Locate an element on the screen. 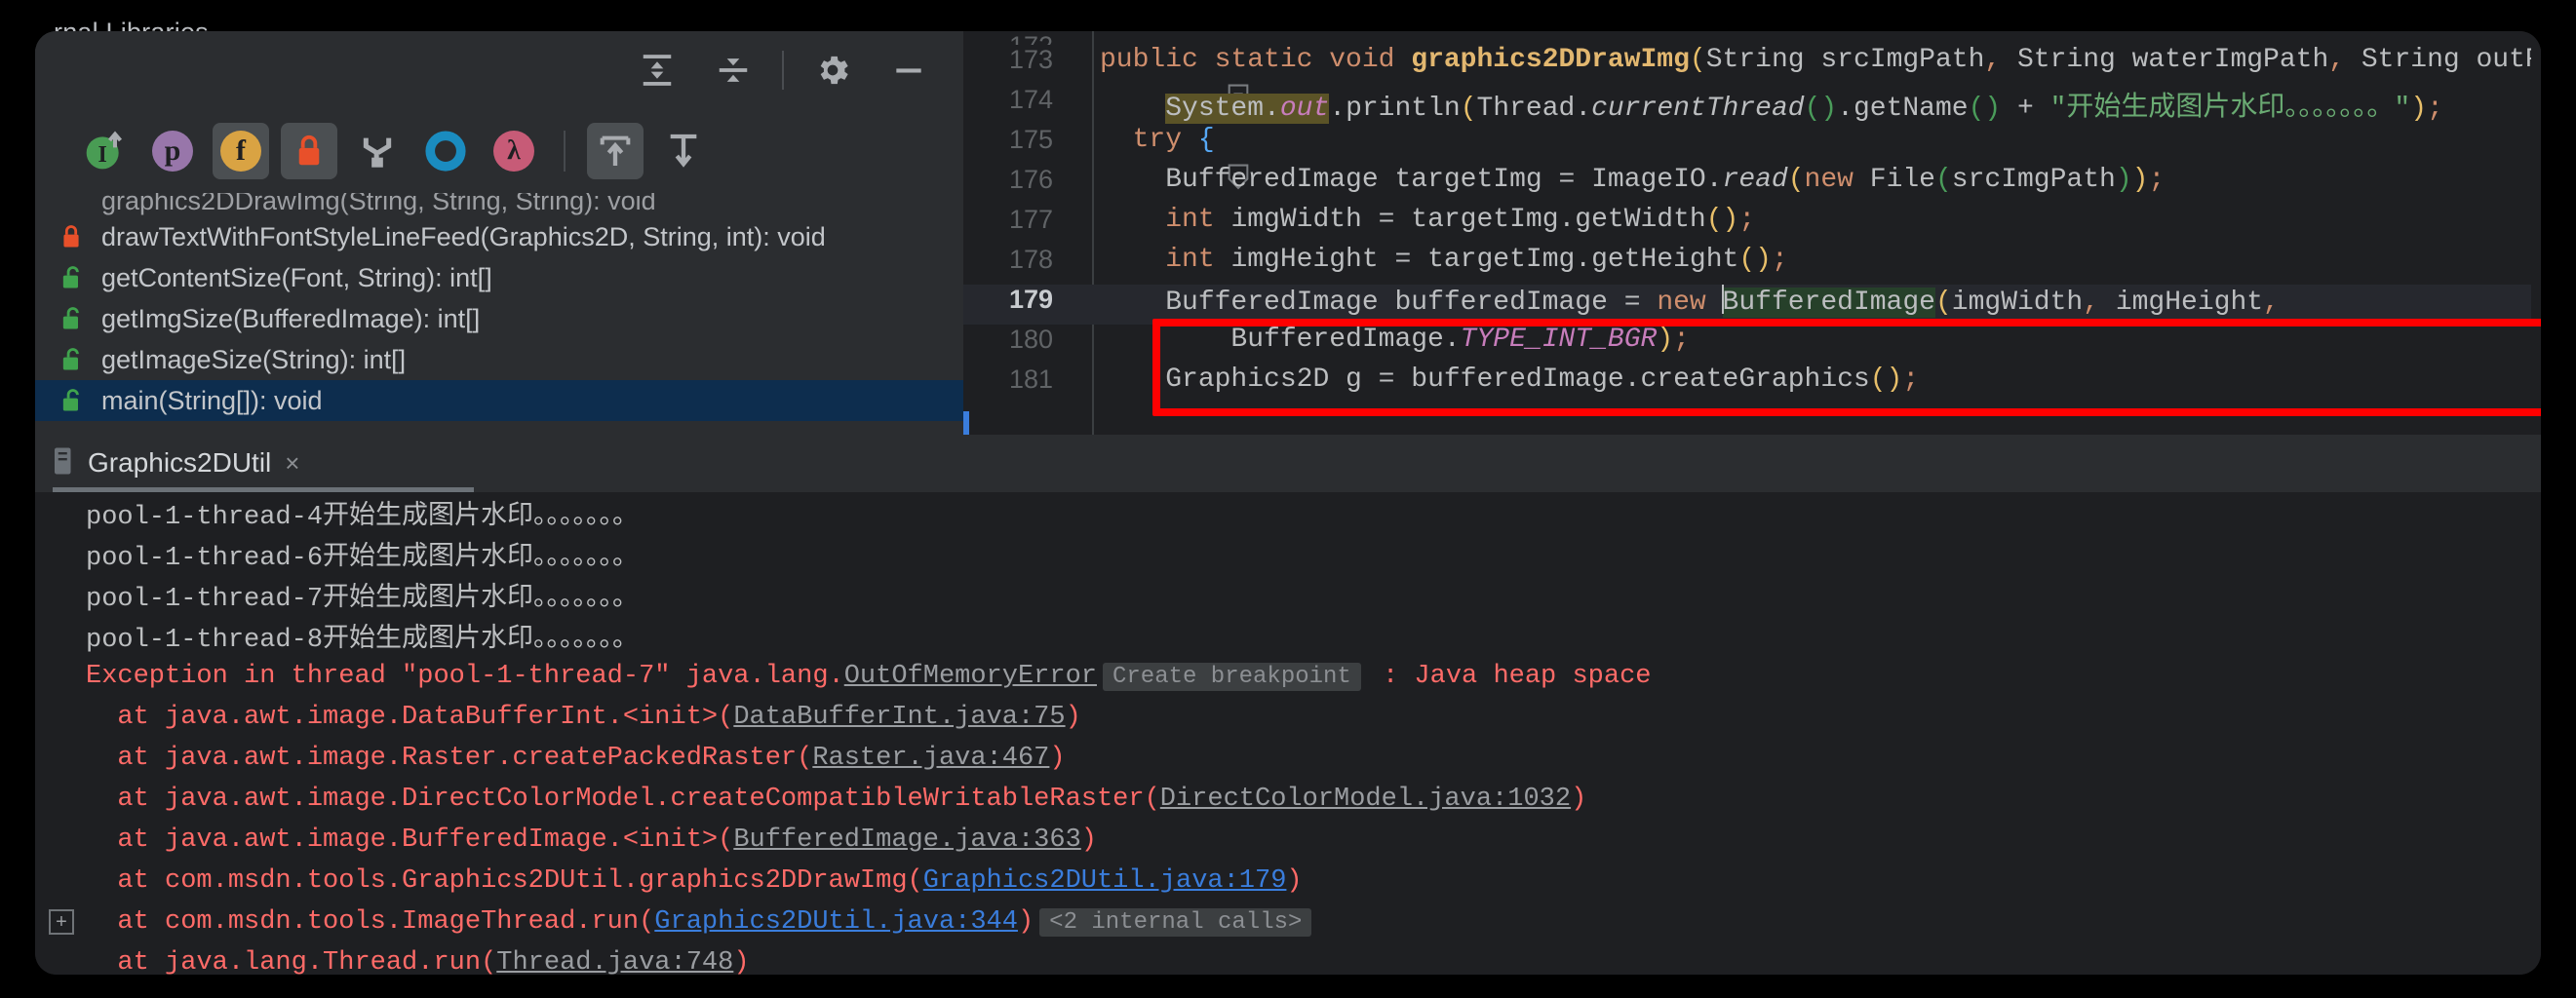 This screenshot has height=998, width=2576. frame-text: at java.awt.image.DataBufferInt.<init>( is located at coordinates (410, 717).